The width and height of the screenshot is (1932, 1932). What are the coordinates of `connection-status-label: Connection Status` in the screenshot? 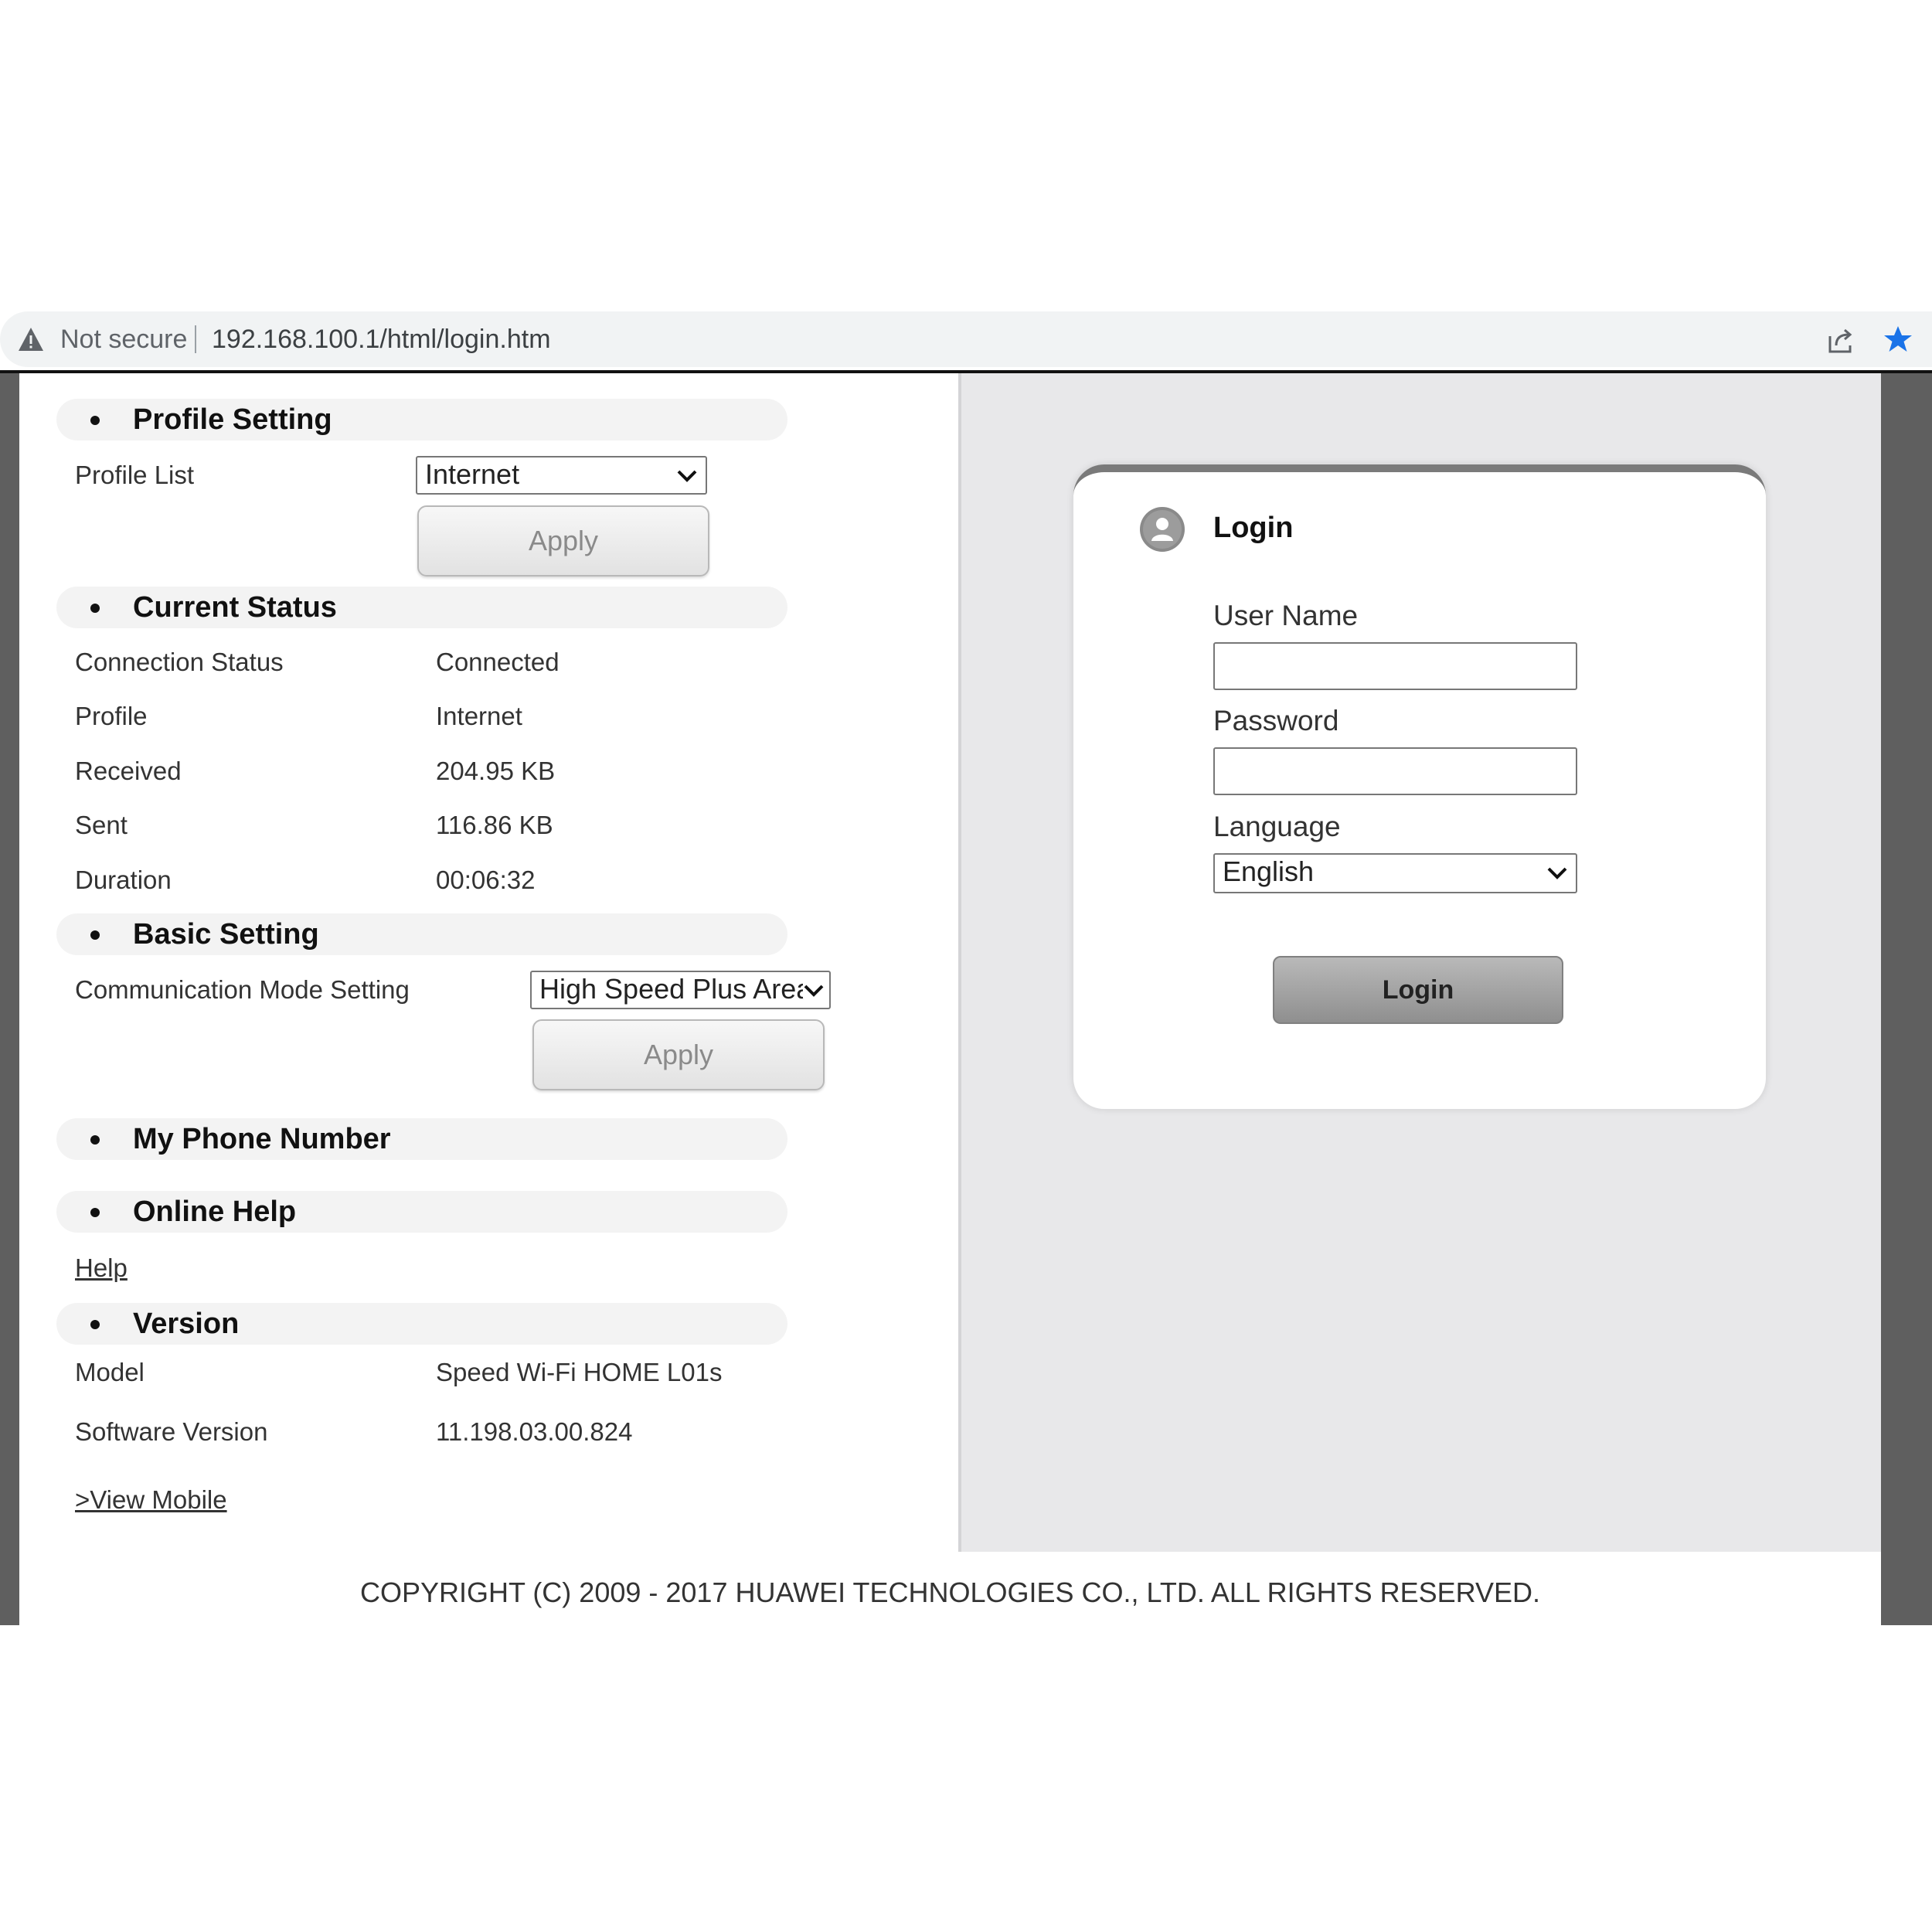 It's located at (179, 662).